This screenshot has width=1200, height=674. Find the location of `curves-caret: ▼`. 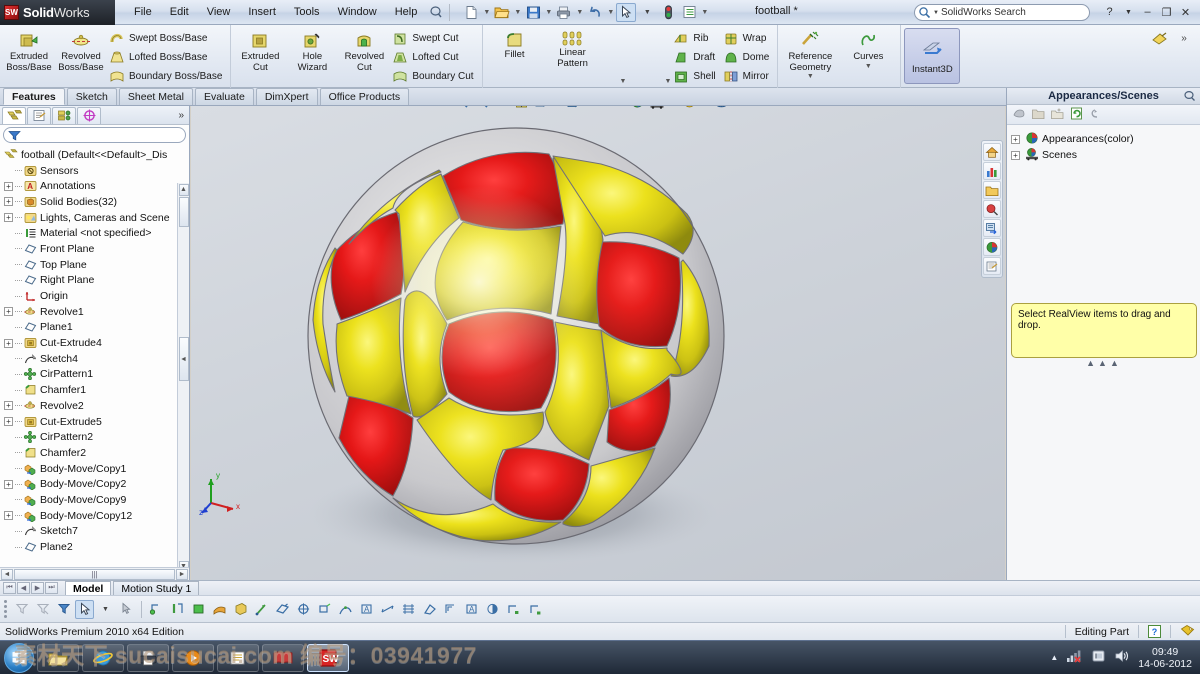

curves-caret: ▼ is located at coordinates (868, 66).